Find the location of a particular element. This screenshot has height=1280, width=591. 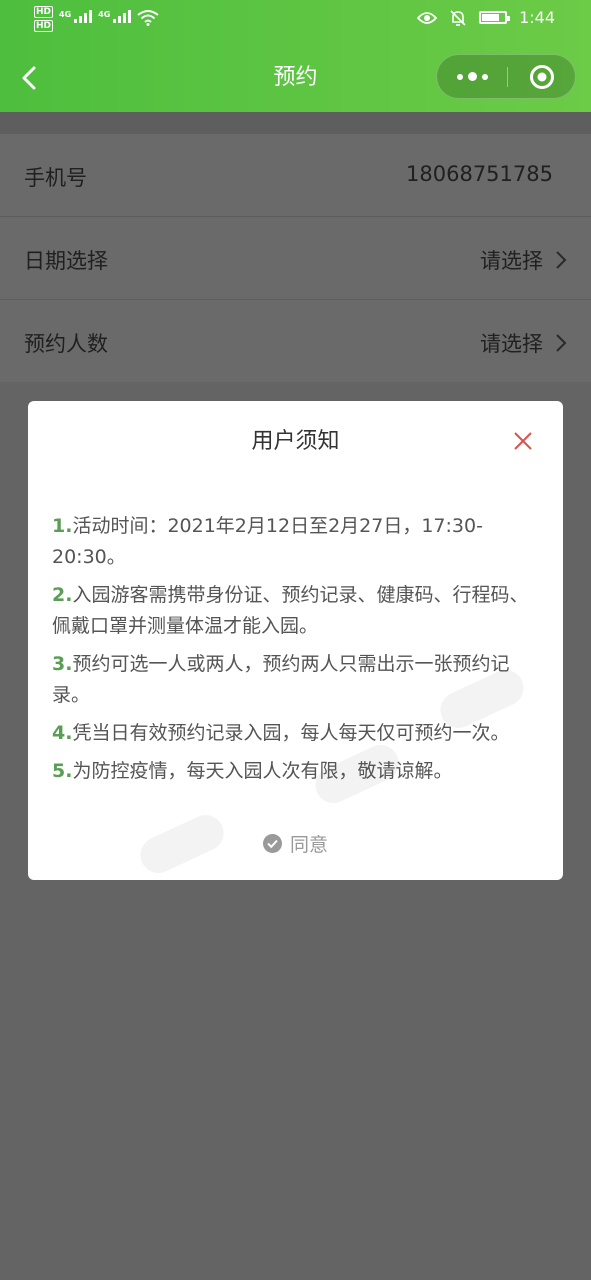

people-count-row: 预约人数 请选择 is located at coordinates (295, 341).